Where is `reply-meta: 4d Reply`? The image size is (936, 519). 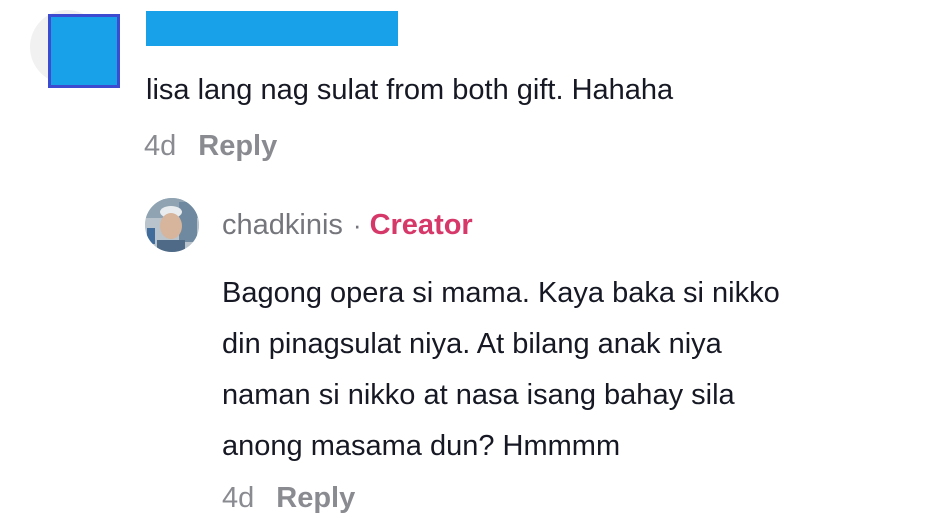
reply-meta: 4d Reply is located at coordinates (288, 498).